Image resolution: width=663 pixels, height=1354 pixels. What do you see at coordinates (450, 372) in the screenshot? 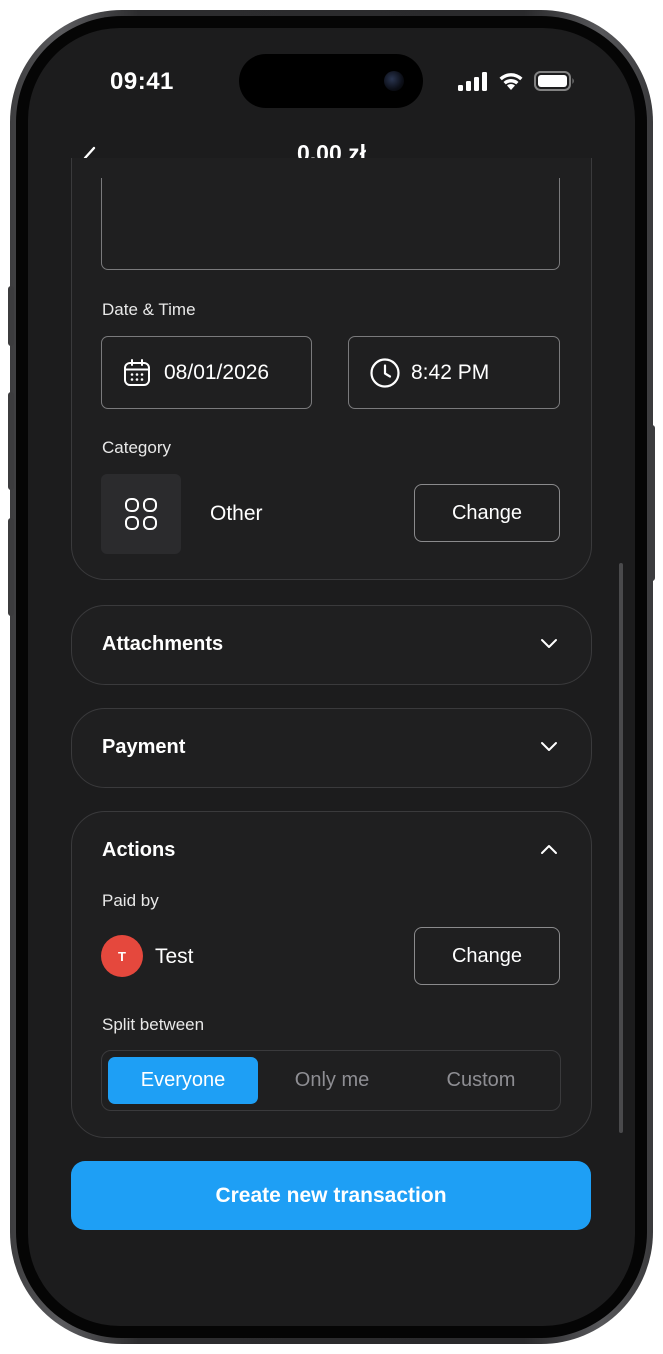
I see `time-value: 8:42 PM` at bounding box center [450, 372].